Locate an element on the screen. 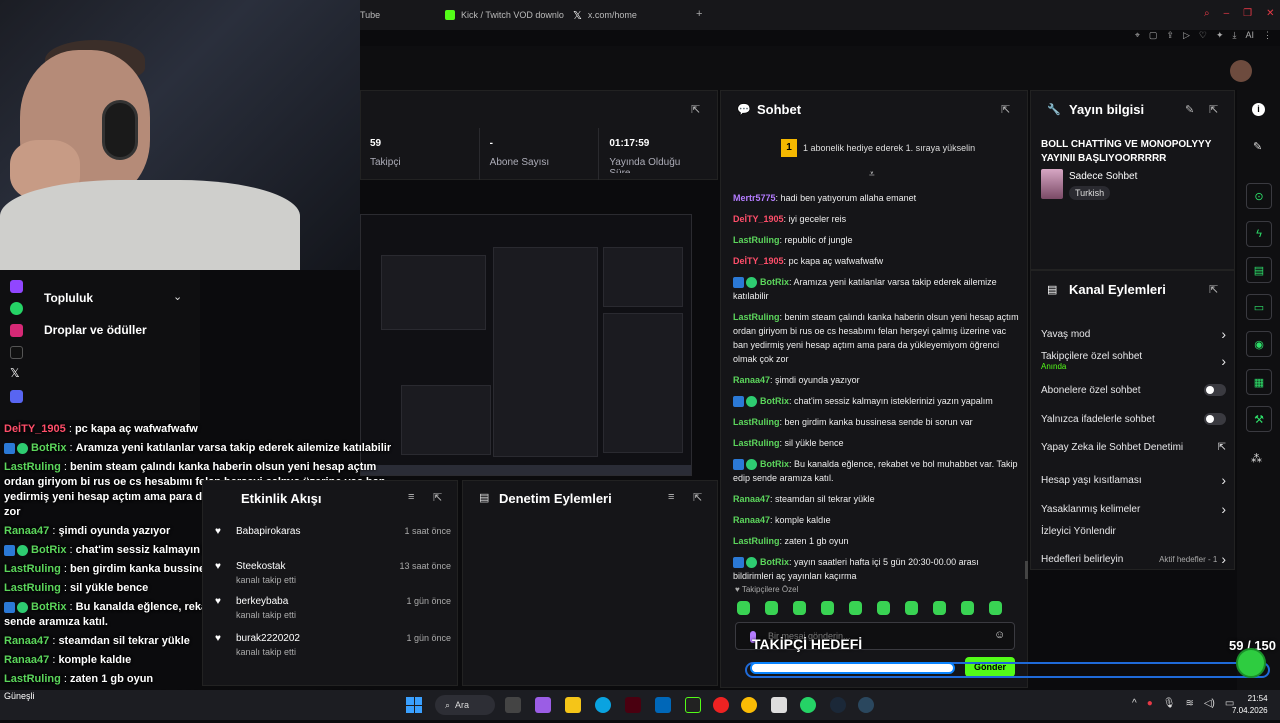 The height and width of the screenshot is (723, 1280). category-thumbnail is located at coordinates (1052, 184).